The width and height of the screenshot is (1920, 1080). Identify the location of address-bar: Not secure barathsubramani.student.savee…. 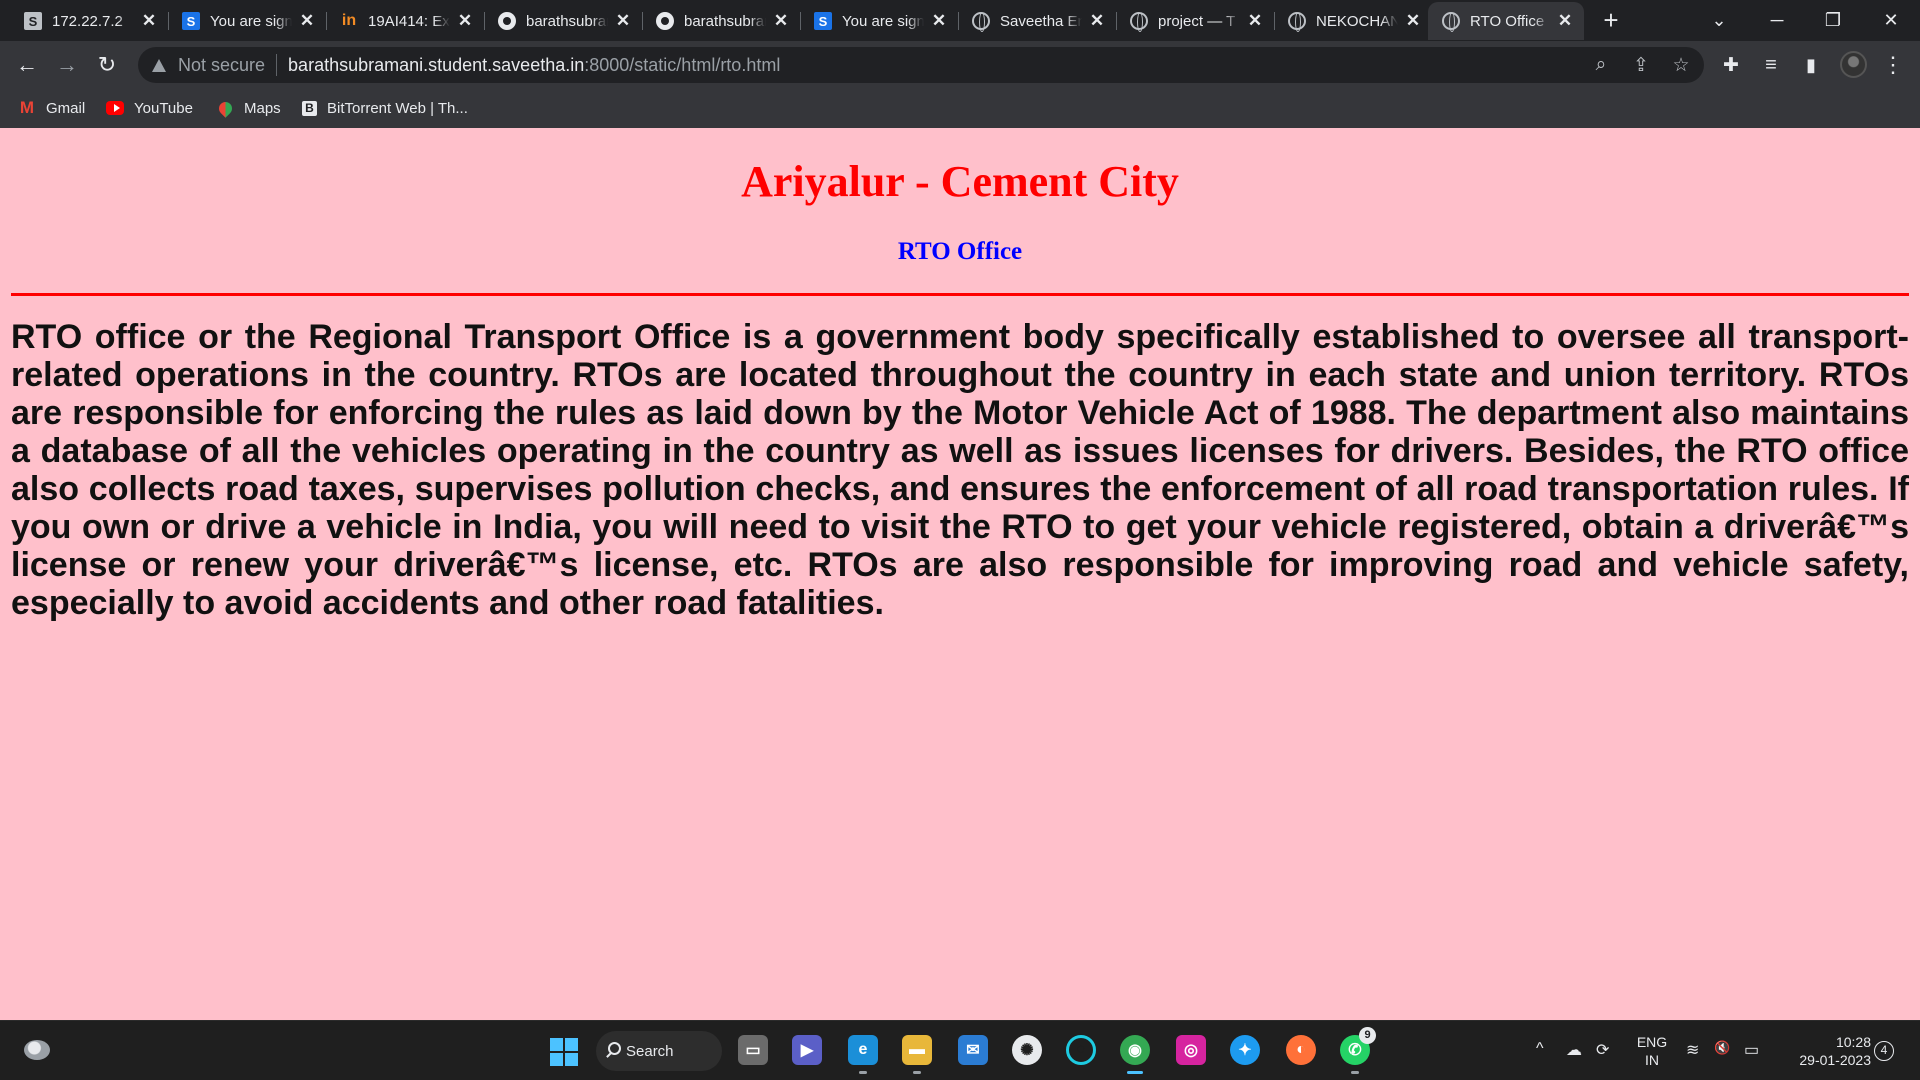
(921, 65).